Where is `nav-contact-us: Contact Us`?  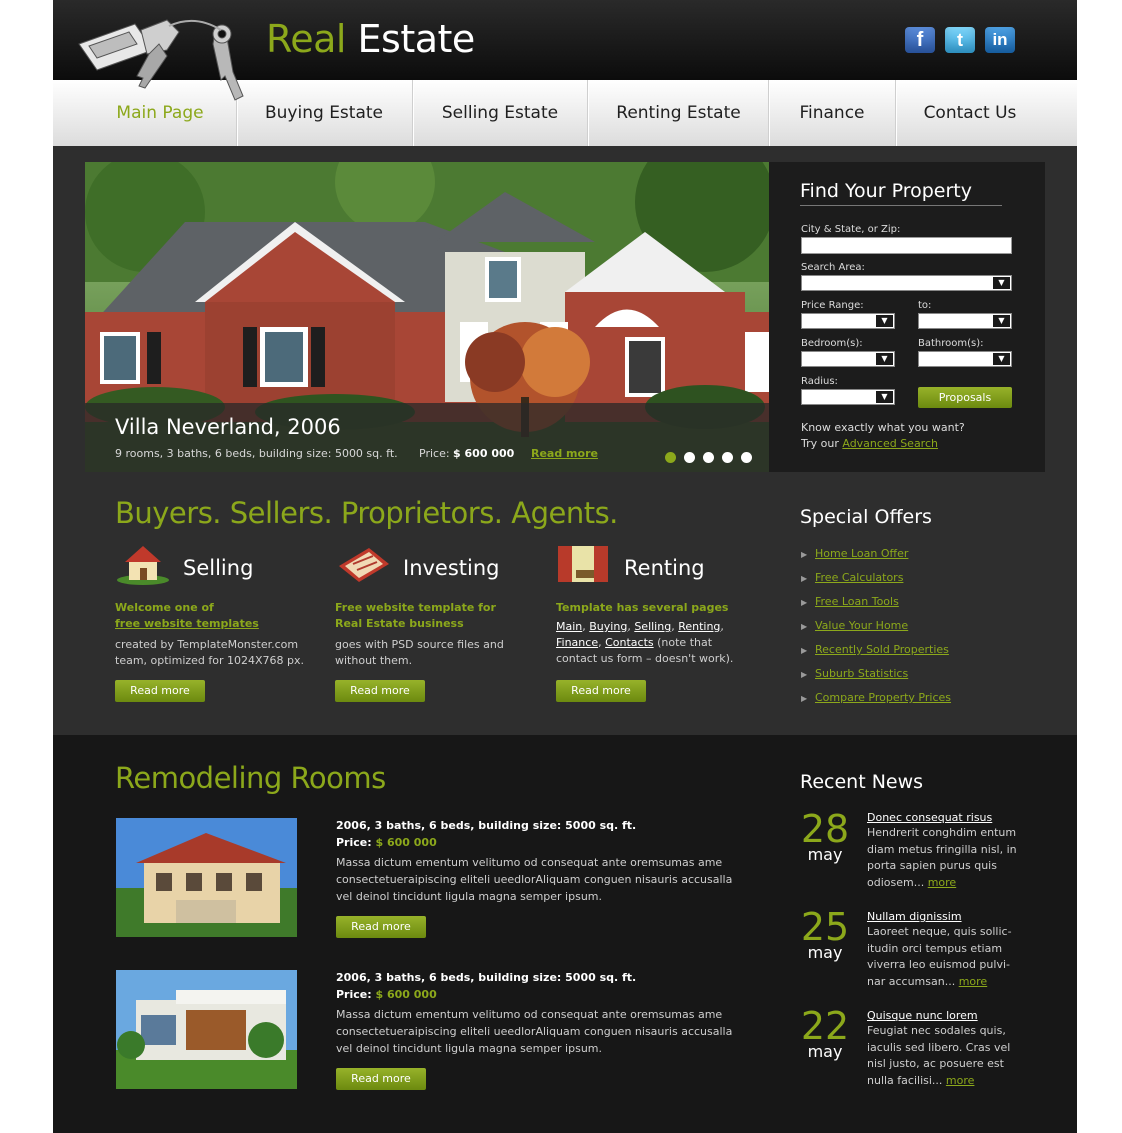 nav-contact-us: Contact Us is located at coordinates (970, 113).